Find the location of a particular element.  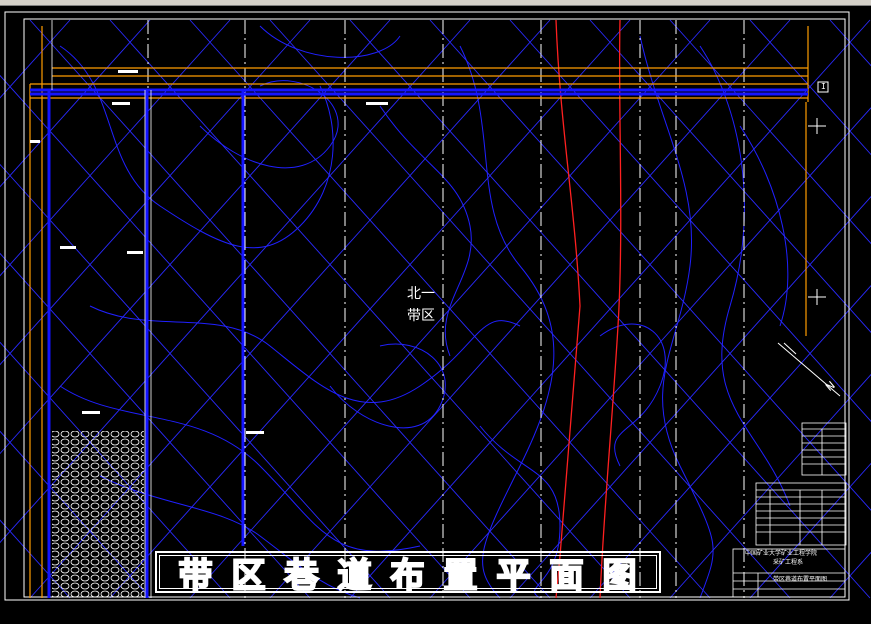

title-block-line2: 采矿工程系 is located at coordinates (788, 562).